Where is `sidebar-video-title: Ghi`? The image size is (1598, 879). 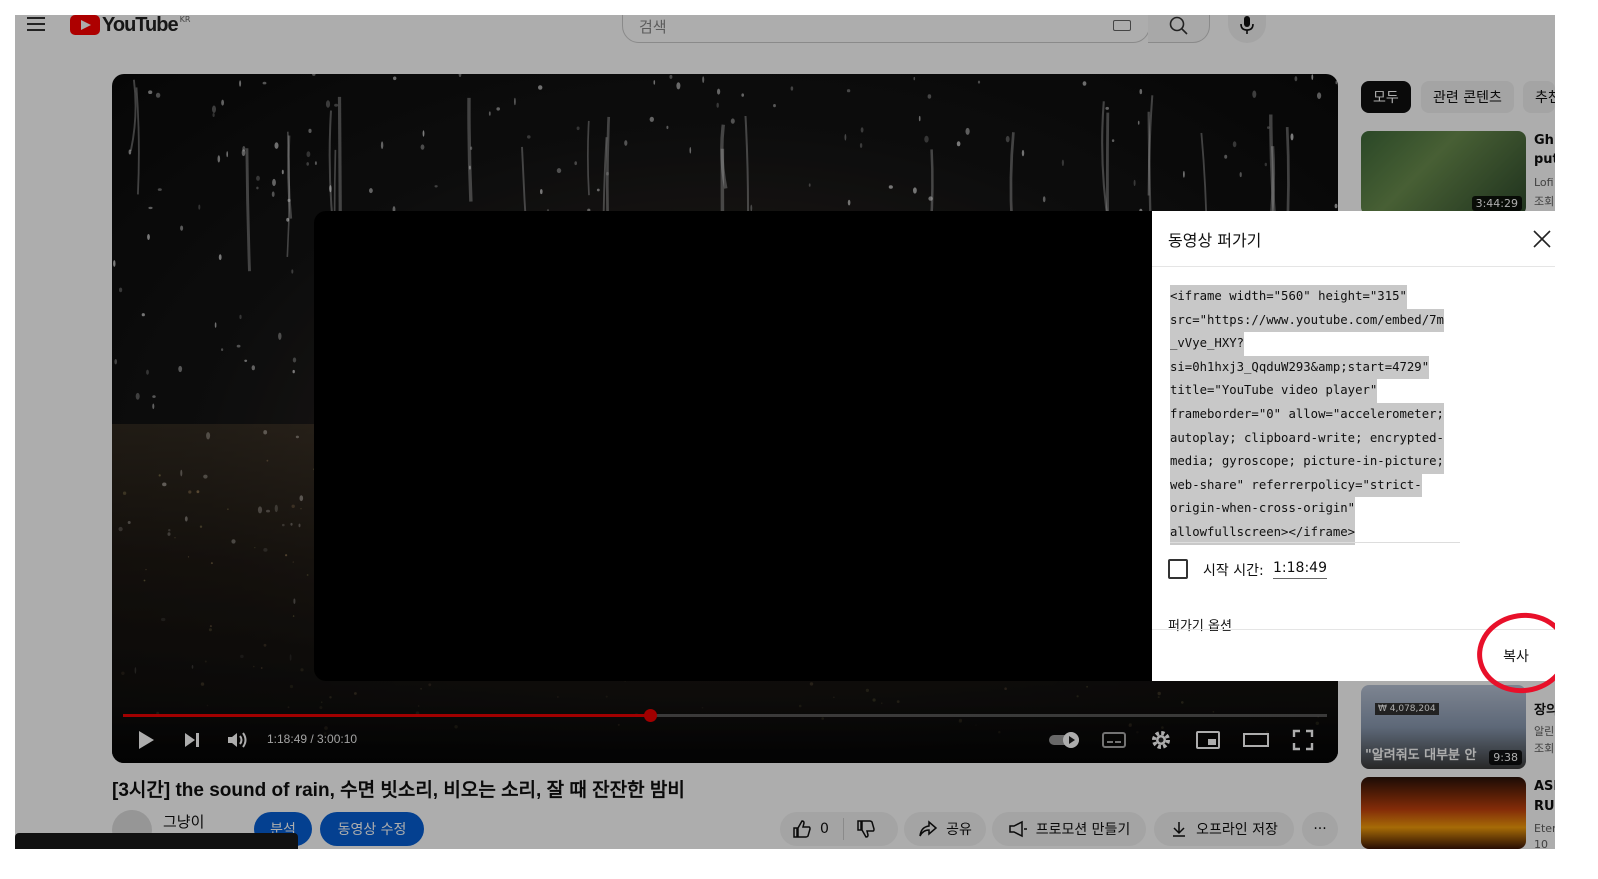
sidebar-video-title: Ghi is located at coordinates (1544, 140).